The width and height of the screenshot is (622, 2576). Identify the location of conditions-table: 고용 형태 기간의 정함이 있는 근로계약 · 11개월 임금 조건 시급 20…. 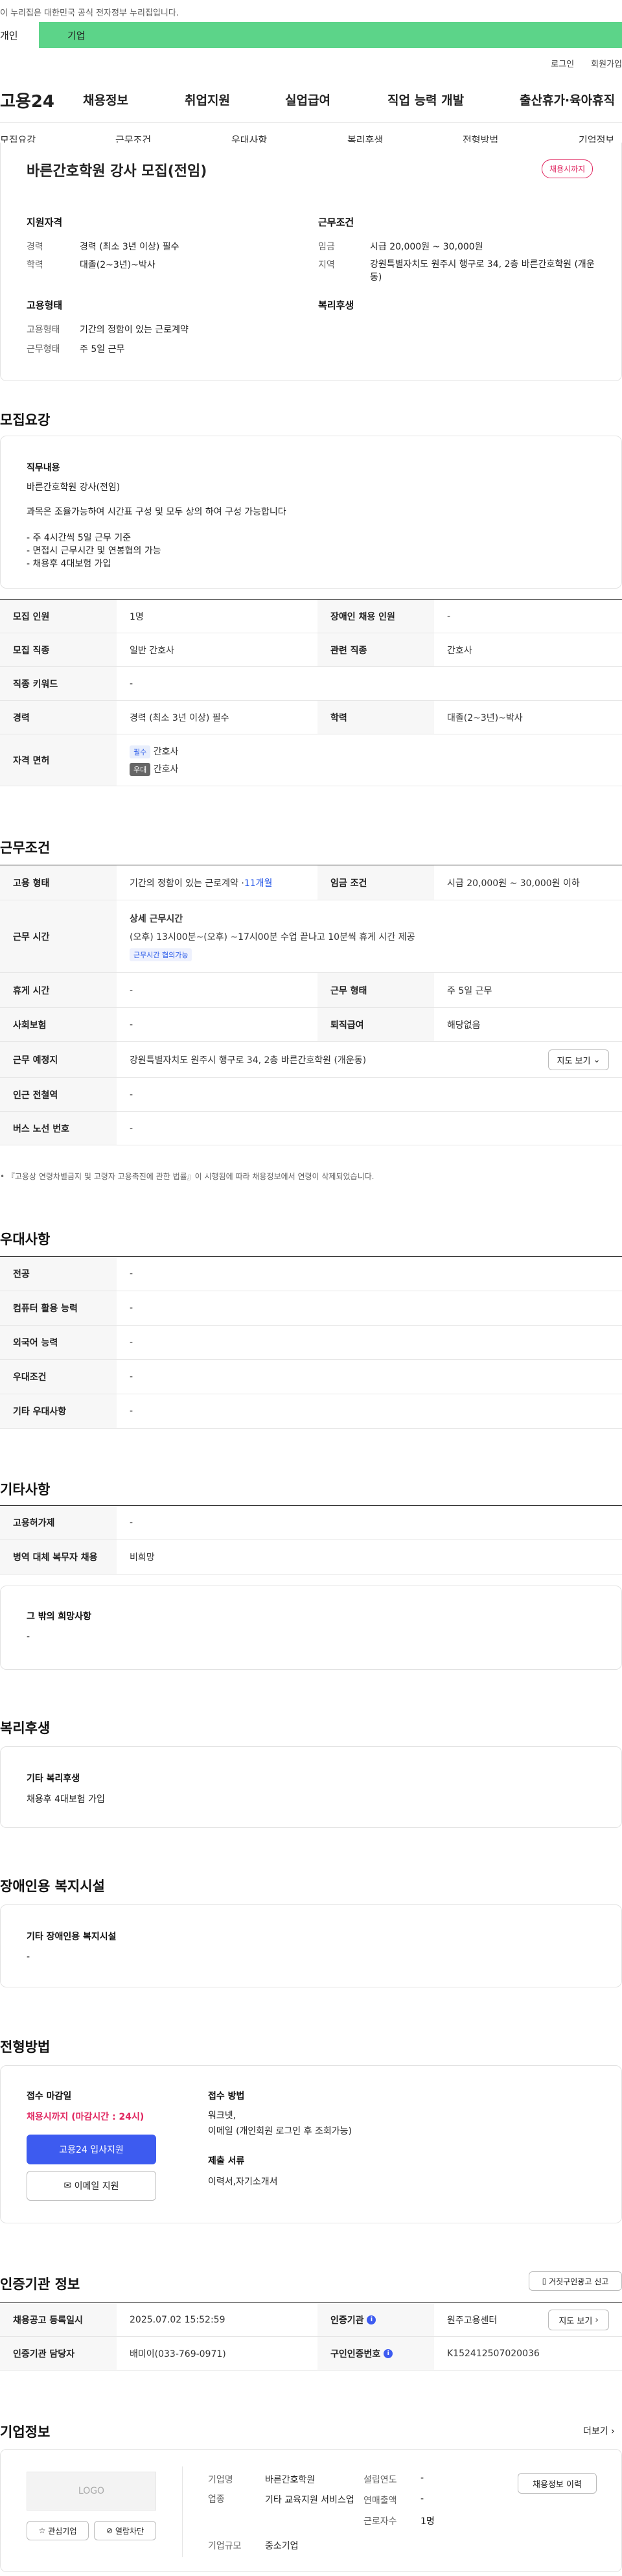
(311, 1005).